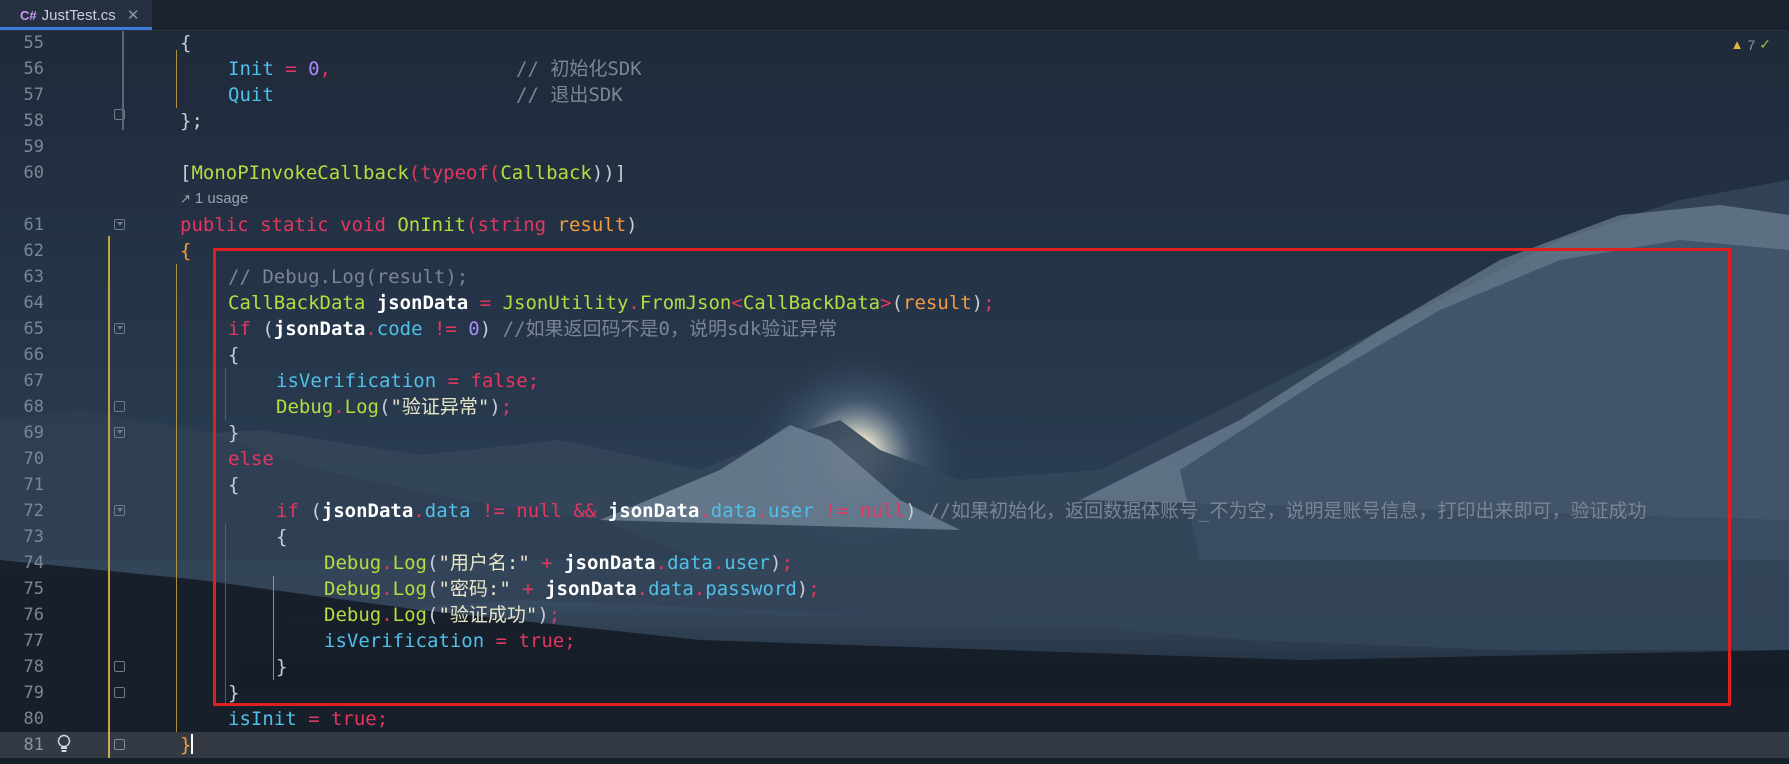 The width and height of the screenshot is (1789, 764). What do you see at coordinates (454, 173) in the screenshot?
I see `keyword: typeof` at bounding box center [454, 173].